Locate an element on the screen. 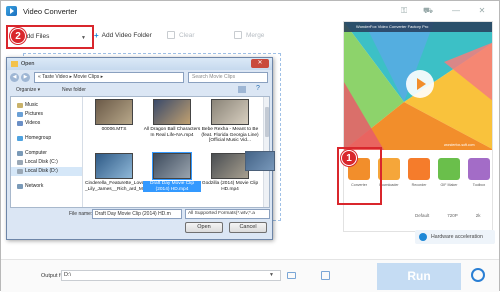 This screenshot has width=500, height=292. nav-item-label: Local Disk (D:) is located at coordinates (41, 171).